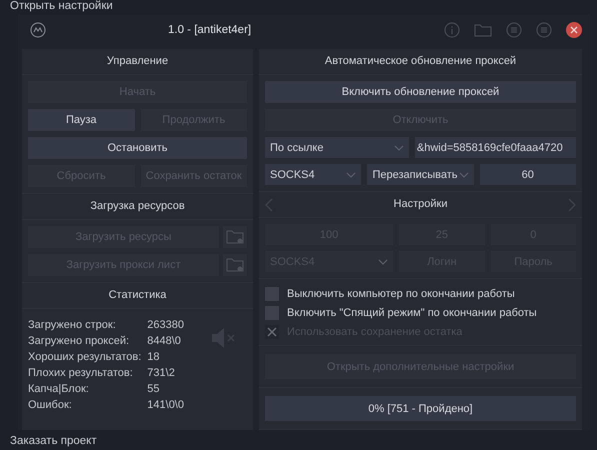 The width and height of the screenshot is (597, 450). Describe the element at coordinates (137, 62) in the screenshot. I see `section-header: Управление` at that location.